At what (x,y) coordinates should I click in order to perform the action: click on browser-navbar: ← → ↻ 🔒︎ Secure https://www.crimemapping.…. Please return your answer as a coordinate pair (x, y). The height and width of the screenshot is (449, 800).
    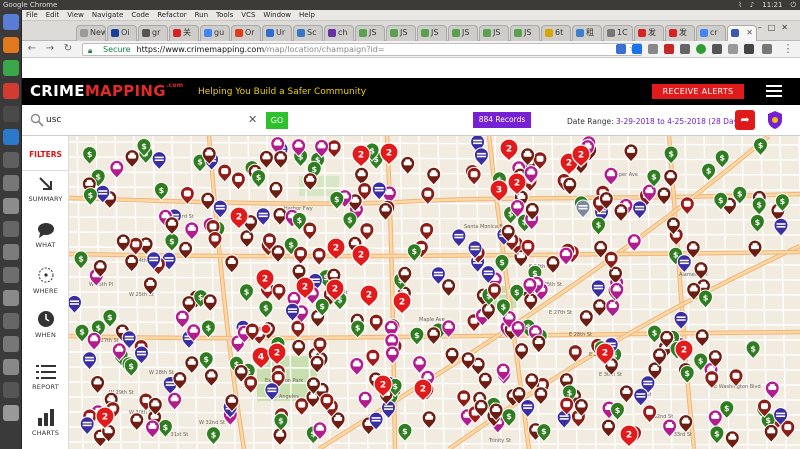
    Looking at the image, I should click on (411, 49).